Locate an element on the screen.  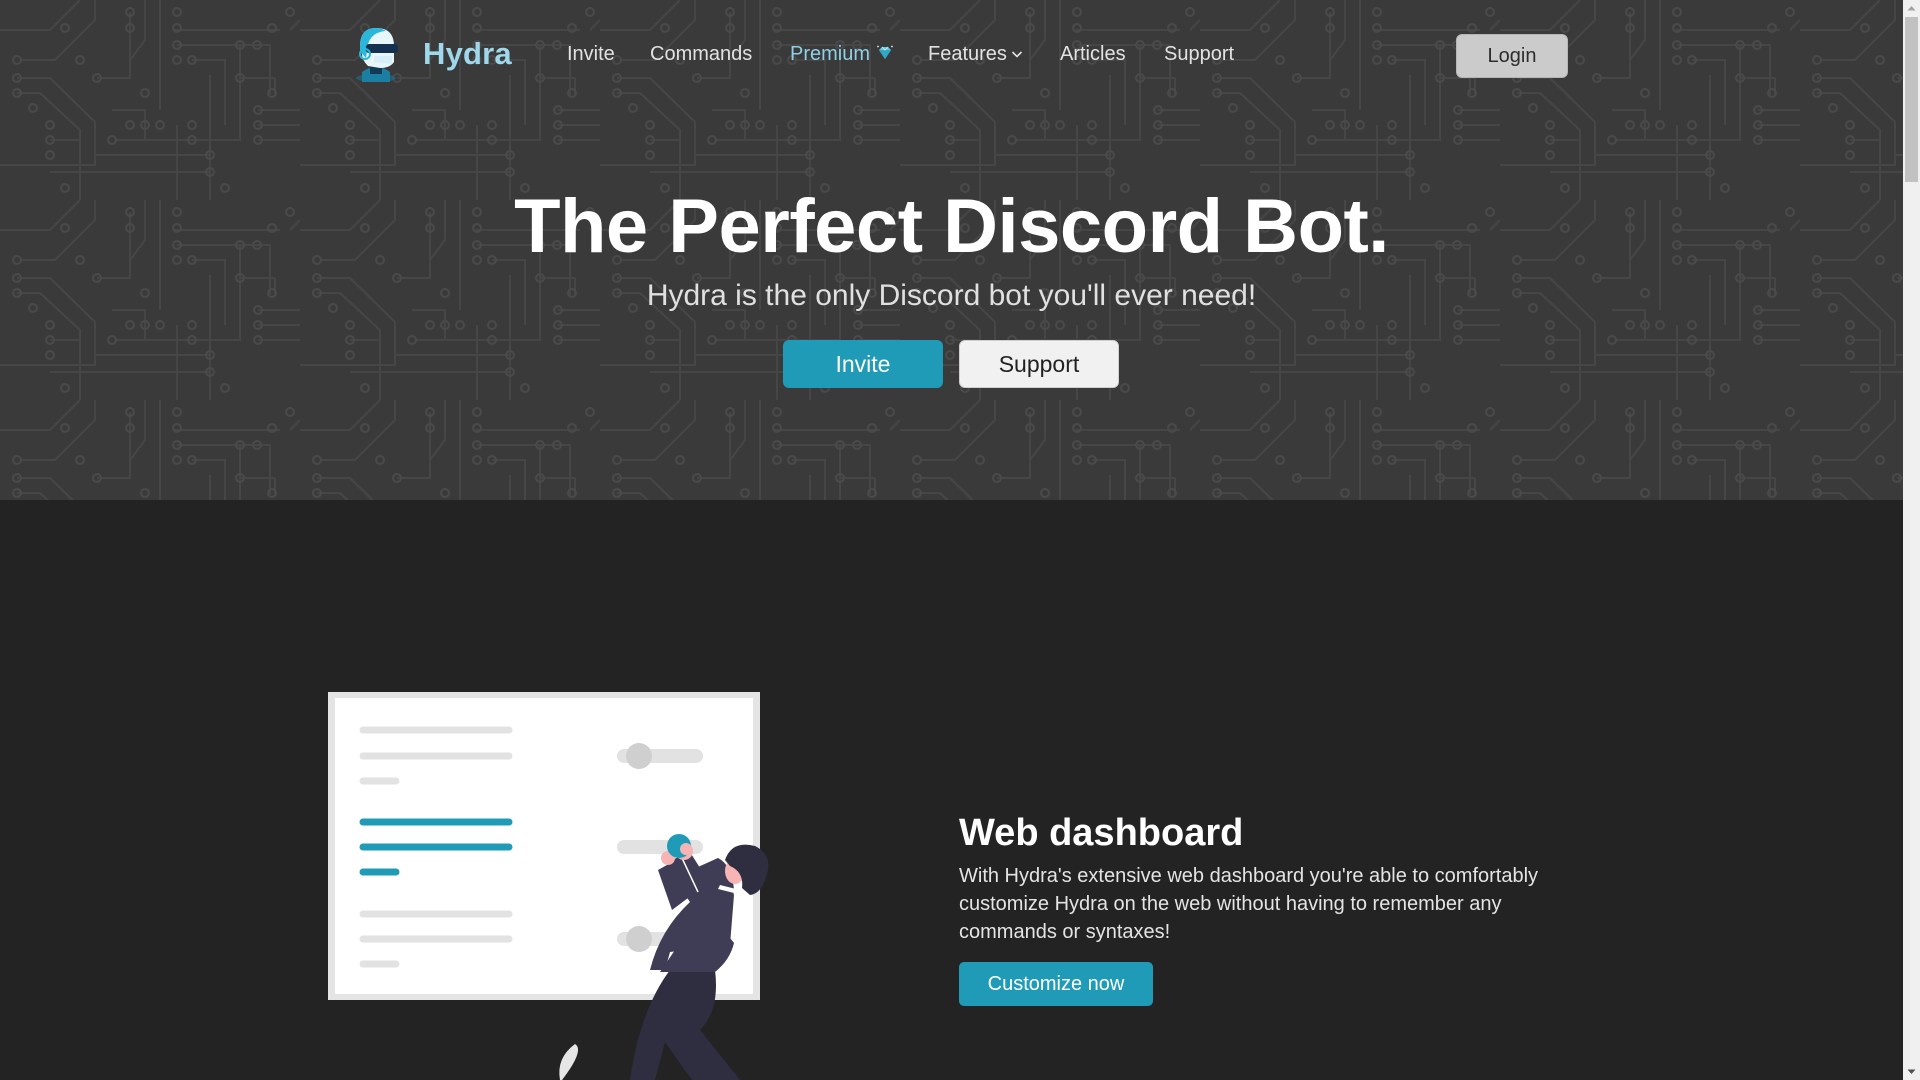
brand-name: Hydra is located at coordinates (467, 54).